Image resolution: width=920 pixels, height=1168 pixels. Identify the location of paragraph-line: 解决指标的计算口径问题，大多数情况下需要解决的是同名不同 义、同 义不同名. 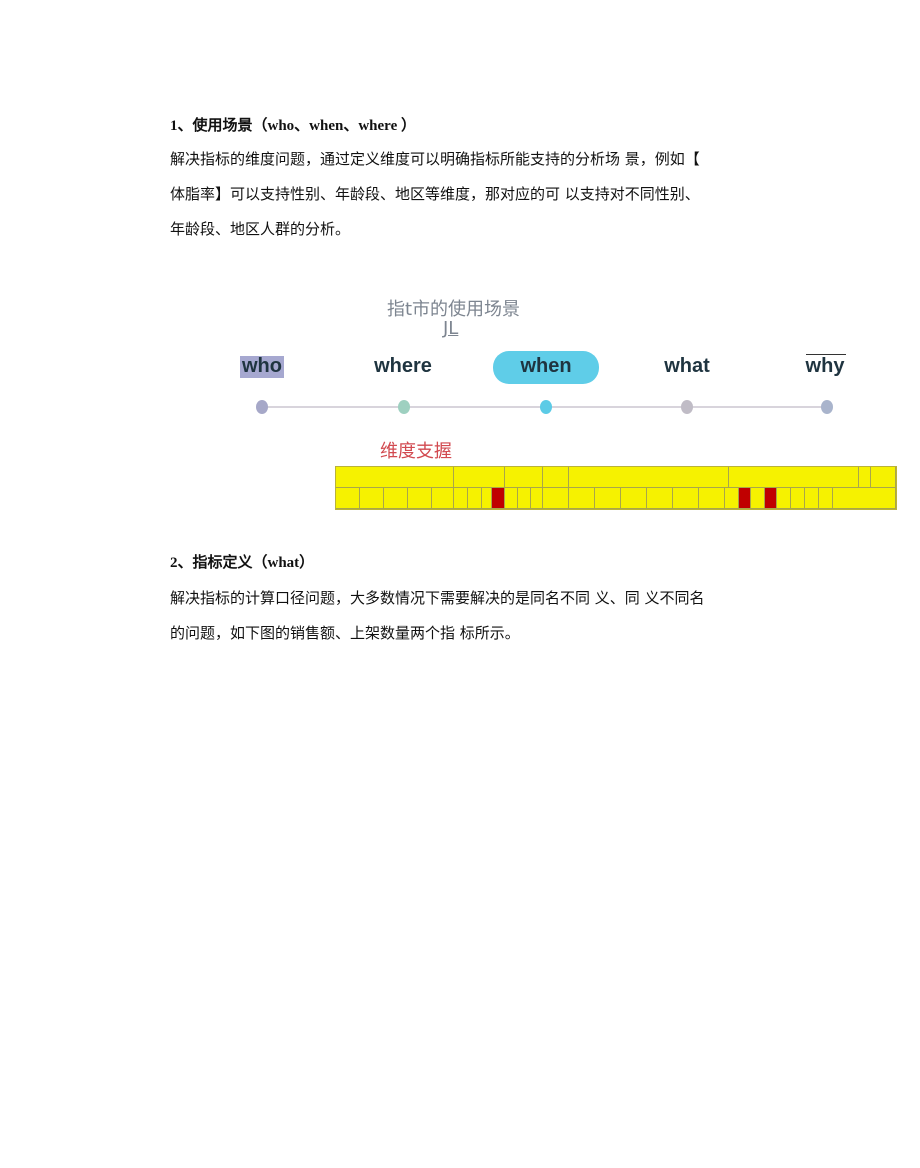
(437, 598).